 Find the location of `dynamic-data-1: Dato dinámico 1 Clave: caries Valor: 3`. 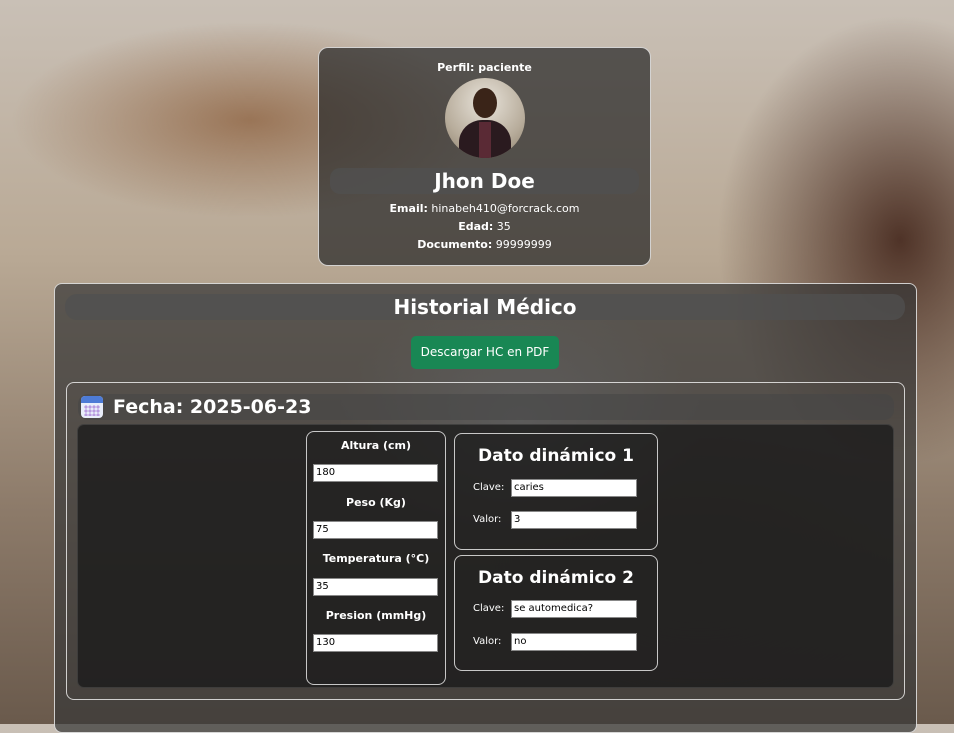

dynamic-data-1: Dato dinámico 1 Clave: caries Valor: 3 is located at coordinates (556, 491).